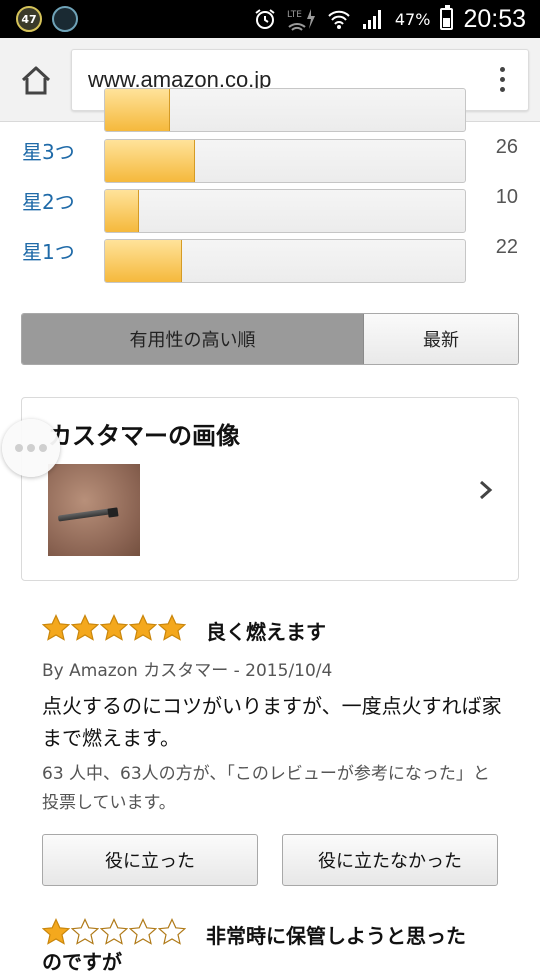 The width and height of the screenshot is (540, 975). I want to click on chevron-right-icon, so click(486, 490).